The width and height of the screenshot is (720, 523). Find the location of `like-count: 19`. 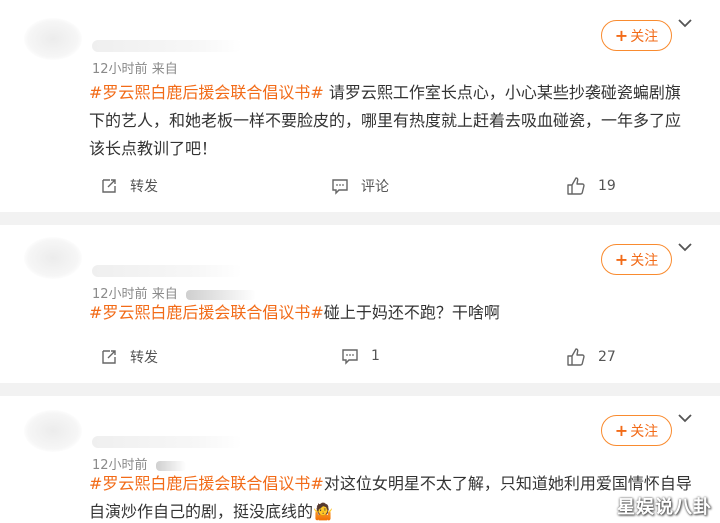

like-count: 19 is located at coordinates (607, 186).